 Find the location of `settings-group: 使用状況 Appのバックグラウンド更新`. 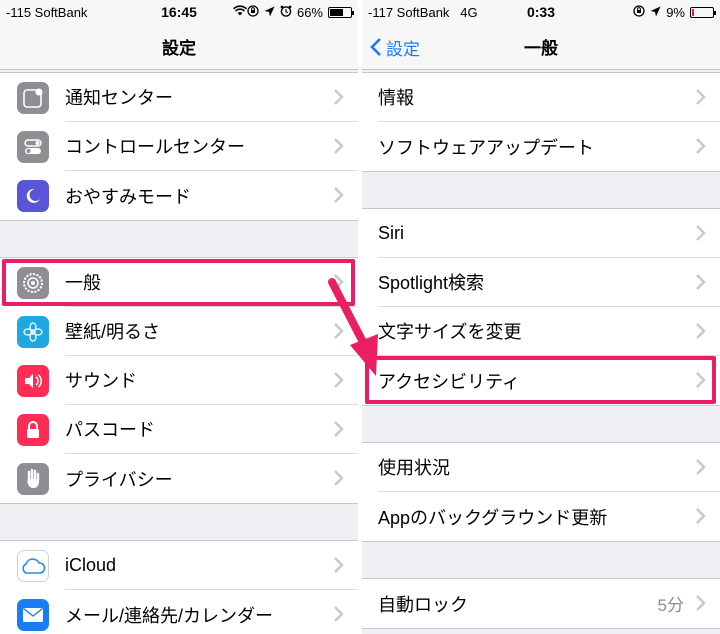

settings-group: 使用状況 Appのバックグラウンド更新 is located at coordinates (541, 492).